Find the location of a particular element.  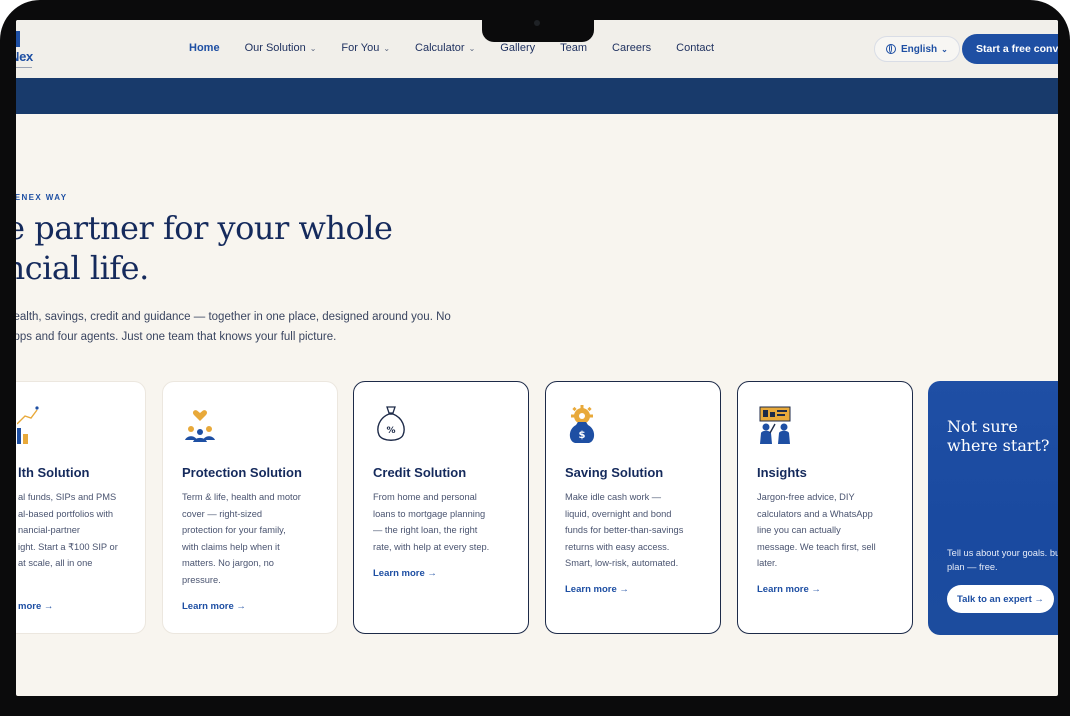

nav-our-solution: Our Solution ⌄ is located at coordinates (281, 48).